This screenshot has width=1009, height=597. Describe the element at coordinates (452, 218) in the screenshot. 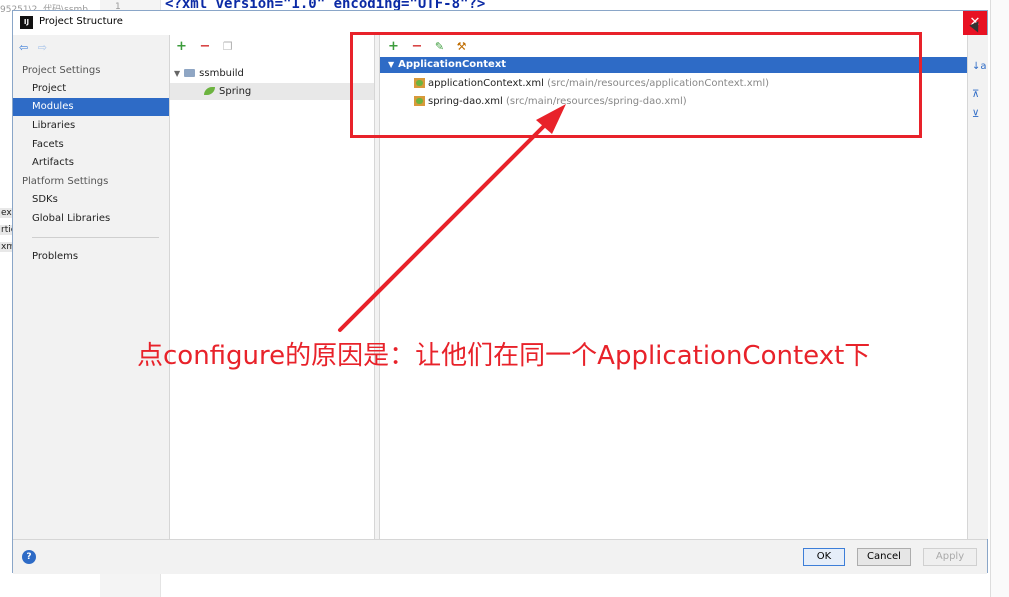

I see `annotation-arrow` at that location.